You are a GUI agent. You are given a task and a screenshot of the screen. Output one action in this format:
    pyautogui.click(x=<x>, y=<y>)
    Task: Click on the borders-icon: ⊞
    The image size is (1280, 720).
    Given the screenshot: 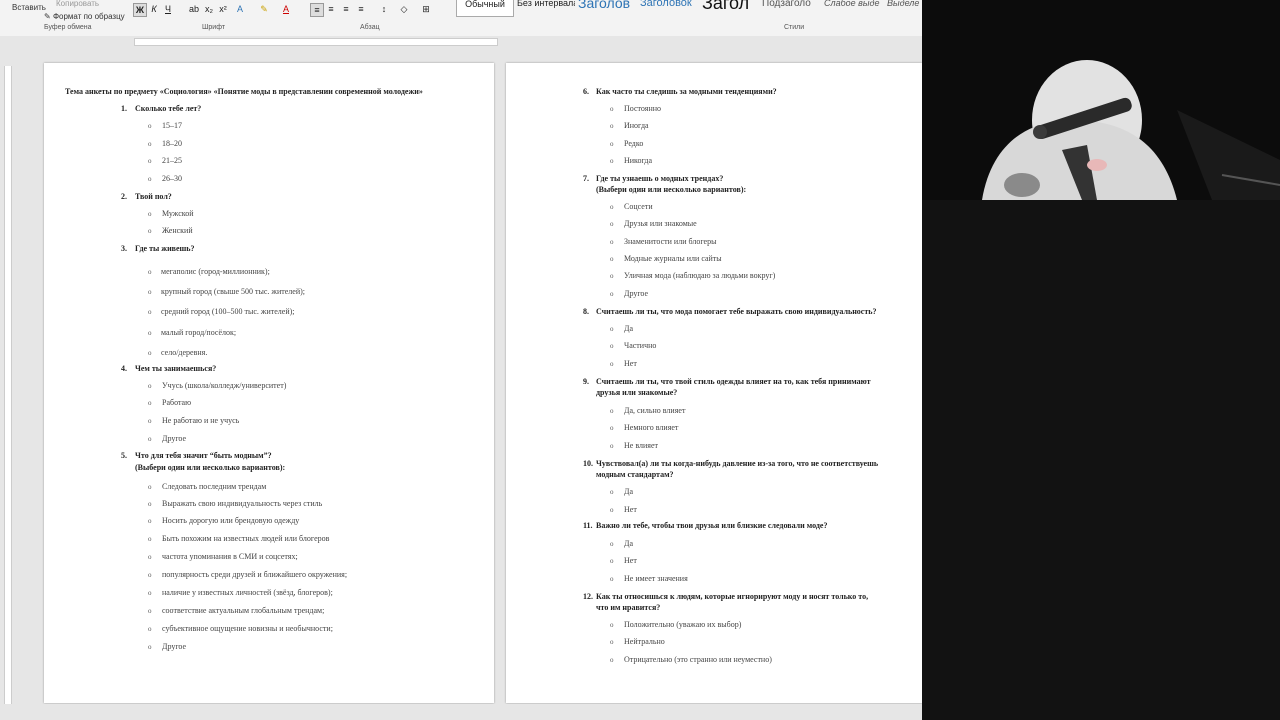 What is the action you would take?
    pyautogui.click(x=426, y=9)
    